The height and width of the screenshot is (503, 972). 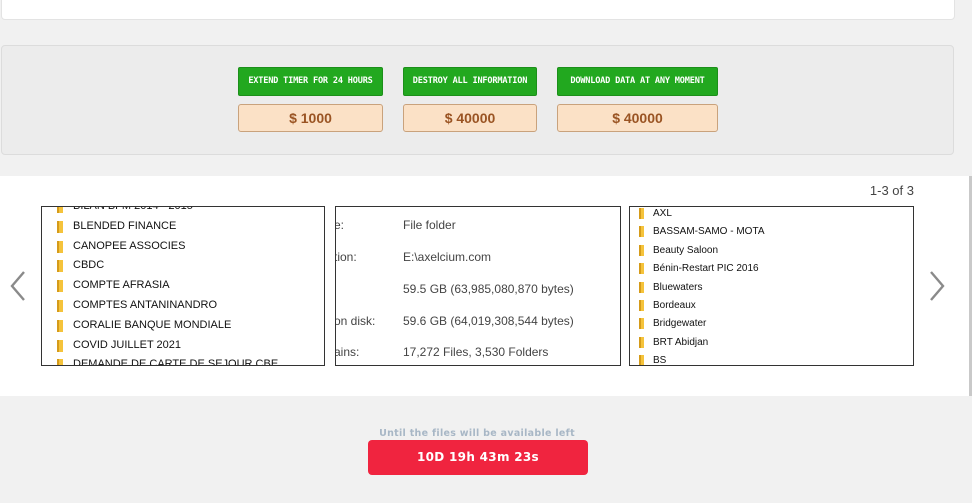 What do you see at coordinates (891, 190) in the screenshot?
I see `gallery-pager: 1-3 of 3` at bounding box center [891, 190].